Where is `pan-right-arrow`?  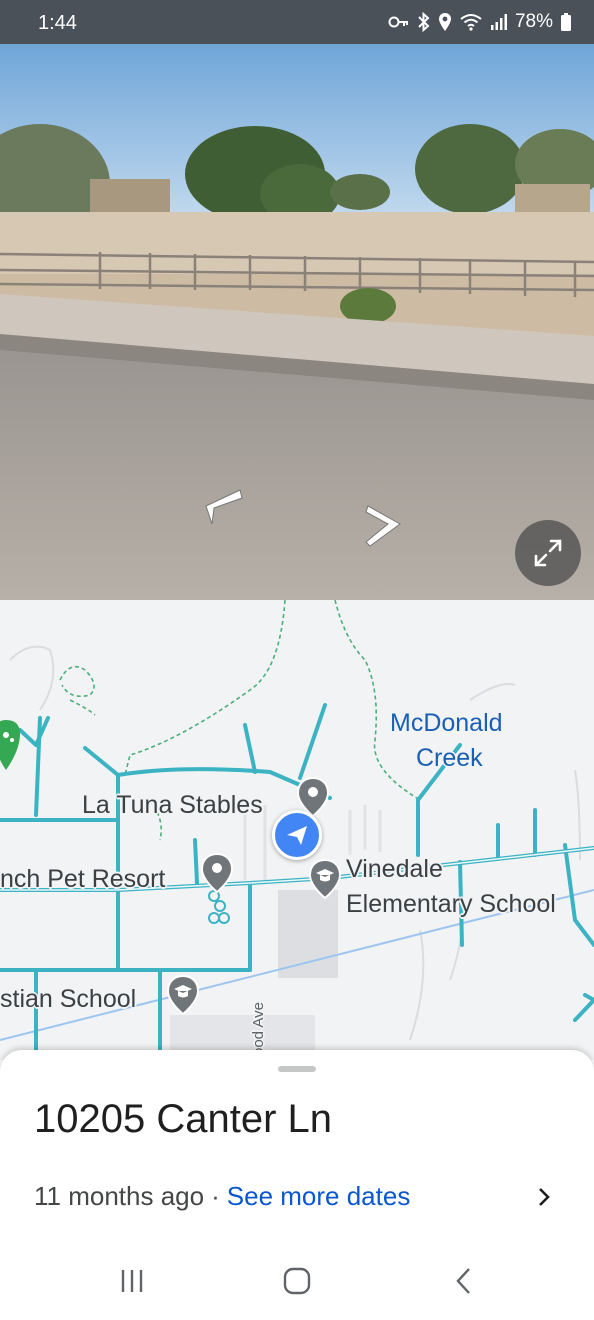
pan-right-arrow is located at coordinates (384, 526).